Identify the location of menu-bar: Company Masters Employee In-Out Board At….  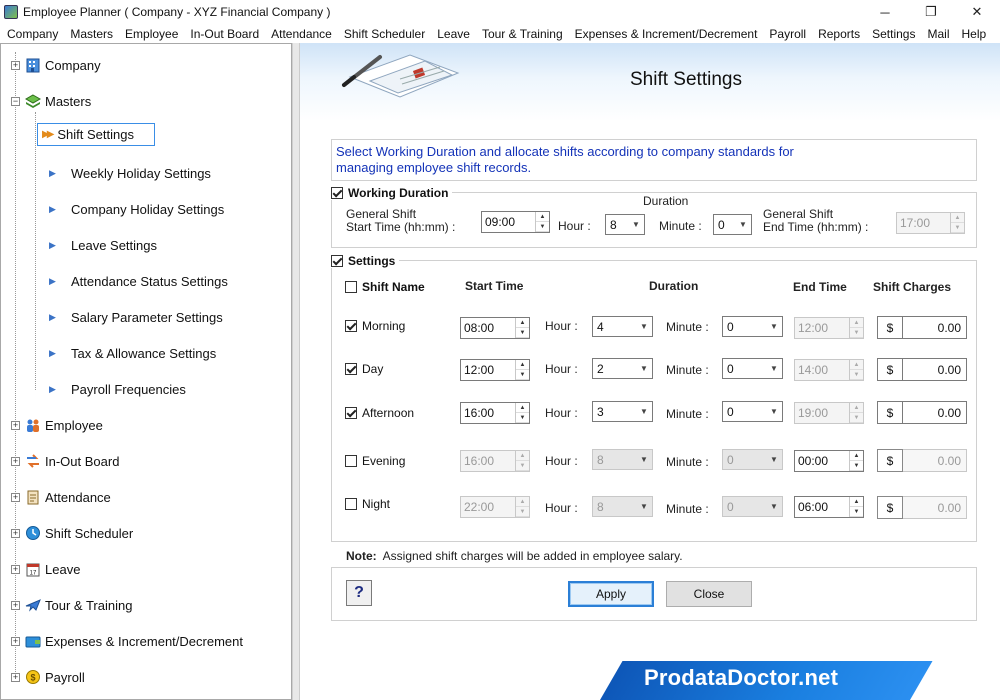
(500, 33).